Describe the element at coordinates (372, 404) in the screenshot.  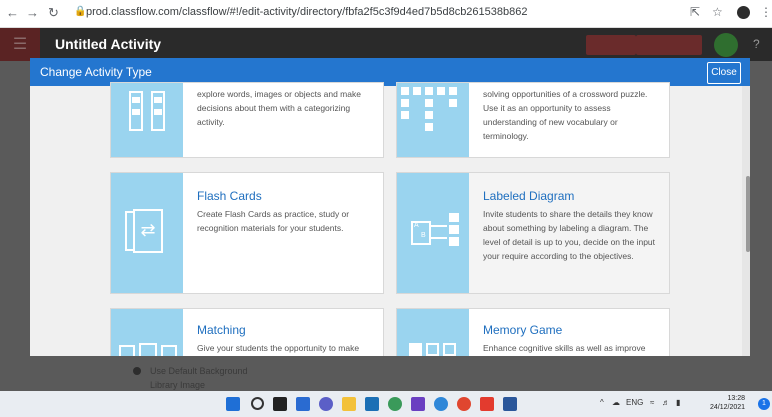
I see `mail-icon` at that location.